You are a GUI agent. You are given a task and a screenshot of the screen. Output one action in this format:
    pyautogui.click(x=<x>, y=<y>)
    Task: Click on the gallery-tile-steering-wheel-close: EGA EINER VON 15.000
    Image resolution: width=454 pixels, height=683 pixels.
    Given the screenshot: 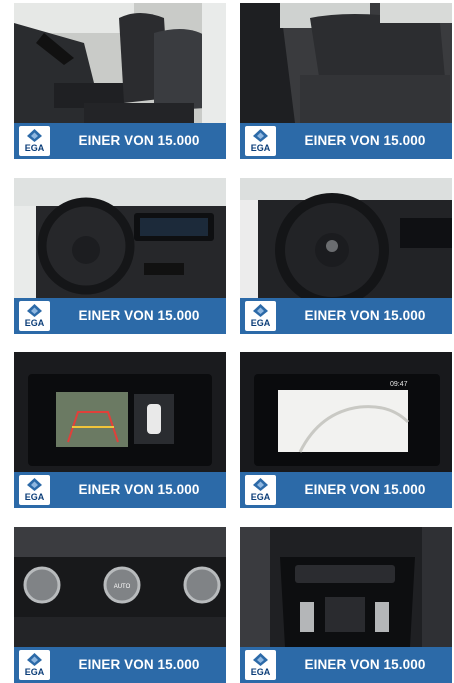 What is the action you would take?
    pyautogui.click(x=346, y=256)
    